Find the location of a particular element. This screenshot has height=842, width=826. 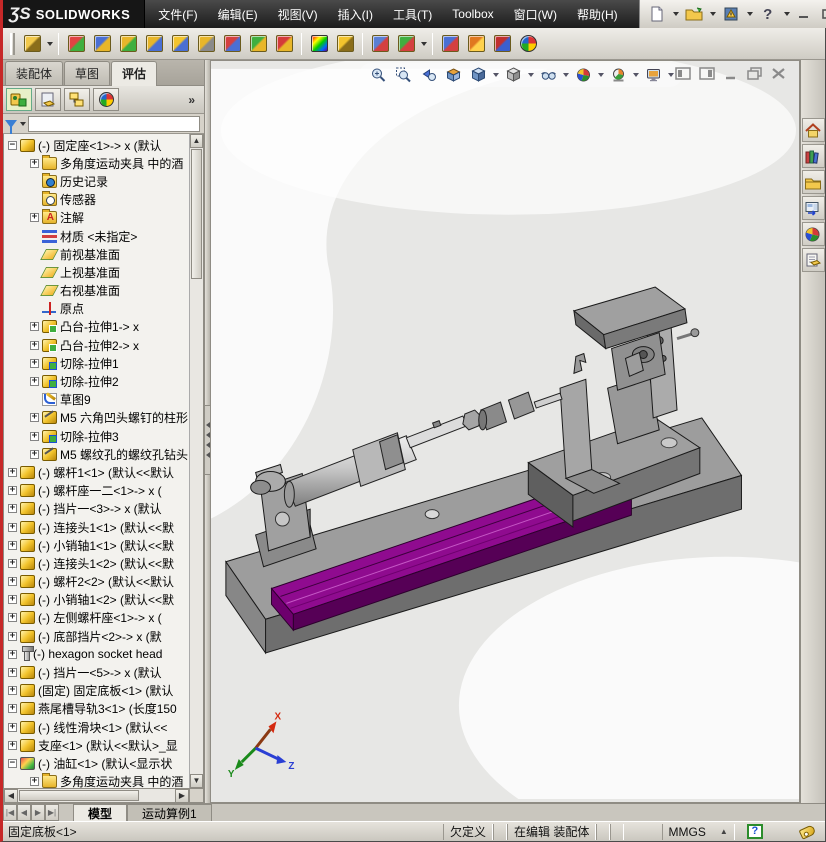

mass-properties-icon is located at coordinates (180, 44).